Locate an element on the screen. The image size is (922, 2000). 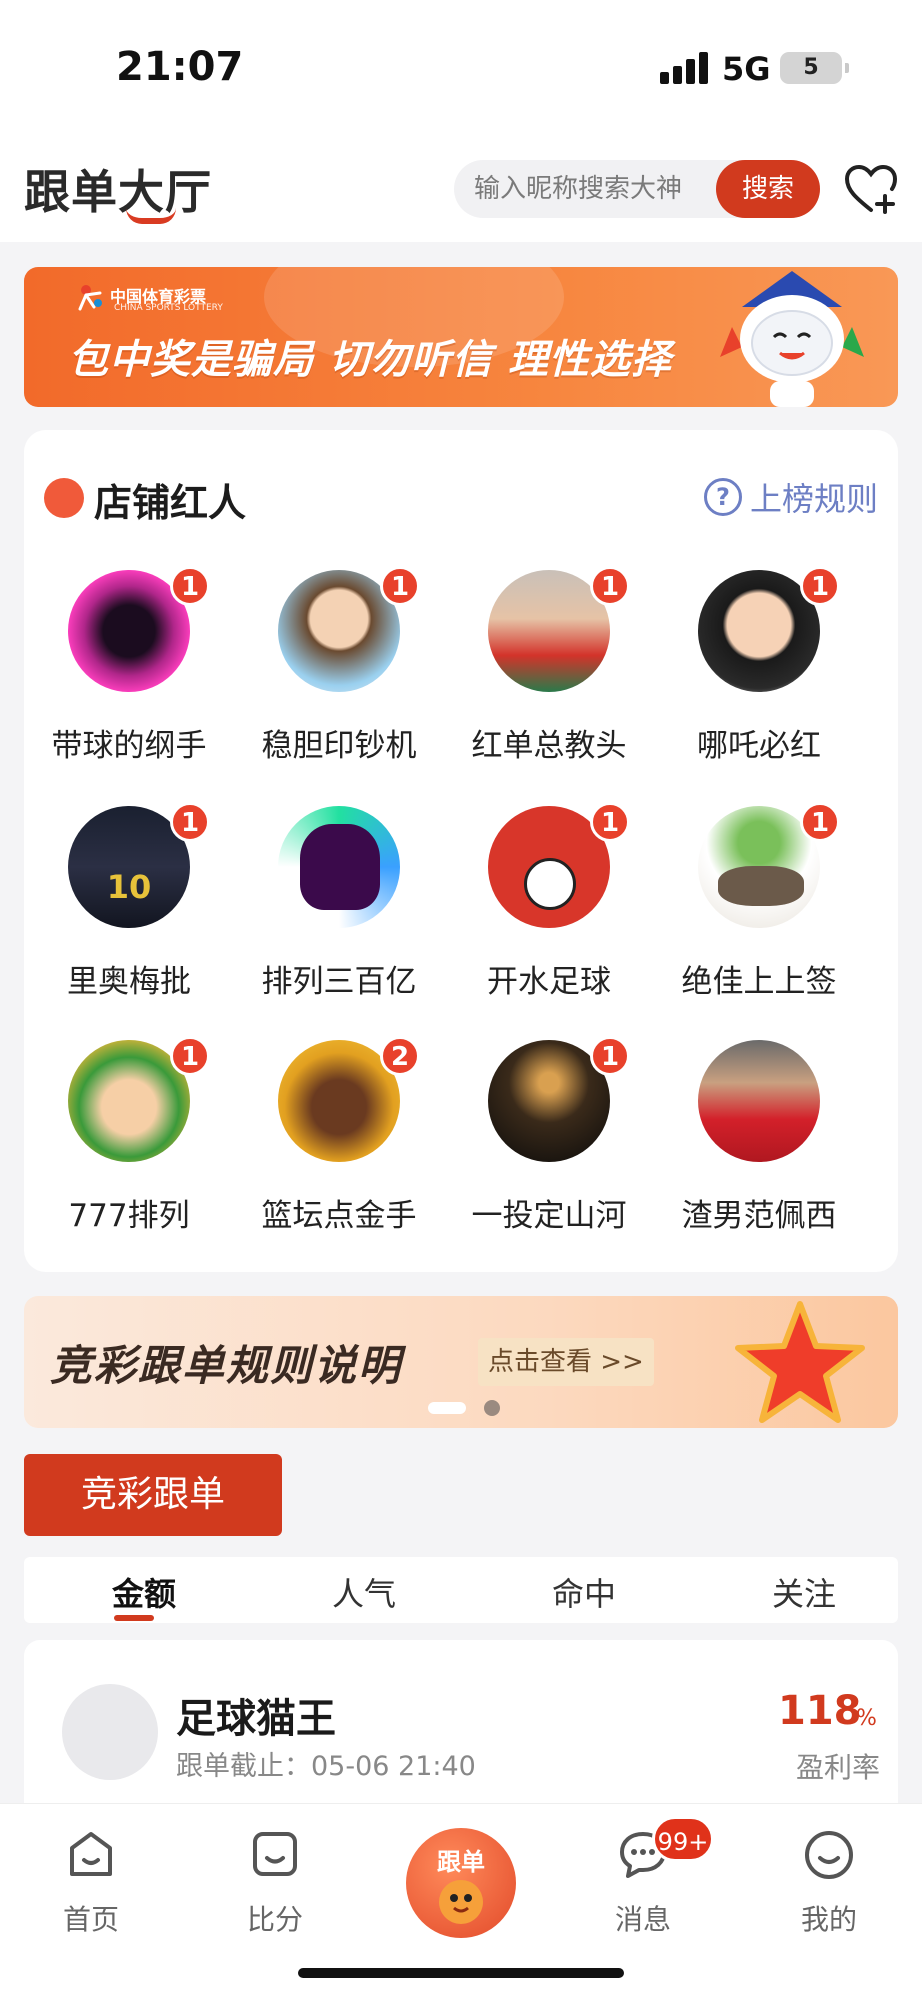
expert-name: 哪吒必红 is located at coordinates (759, 746).